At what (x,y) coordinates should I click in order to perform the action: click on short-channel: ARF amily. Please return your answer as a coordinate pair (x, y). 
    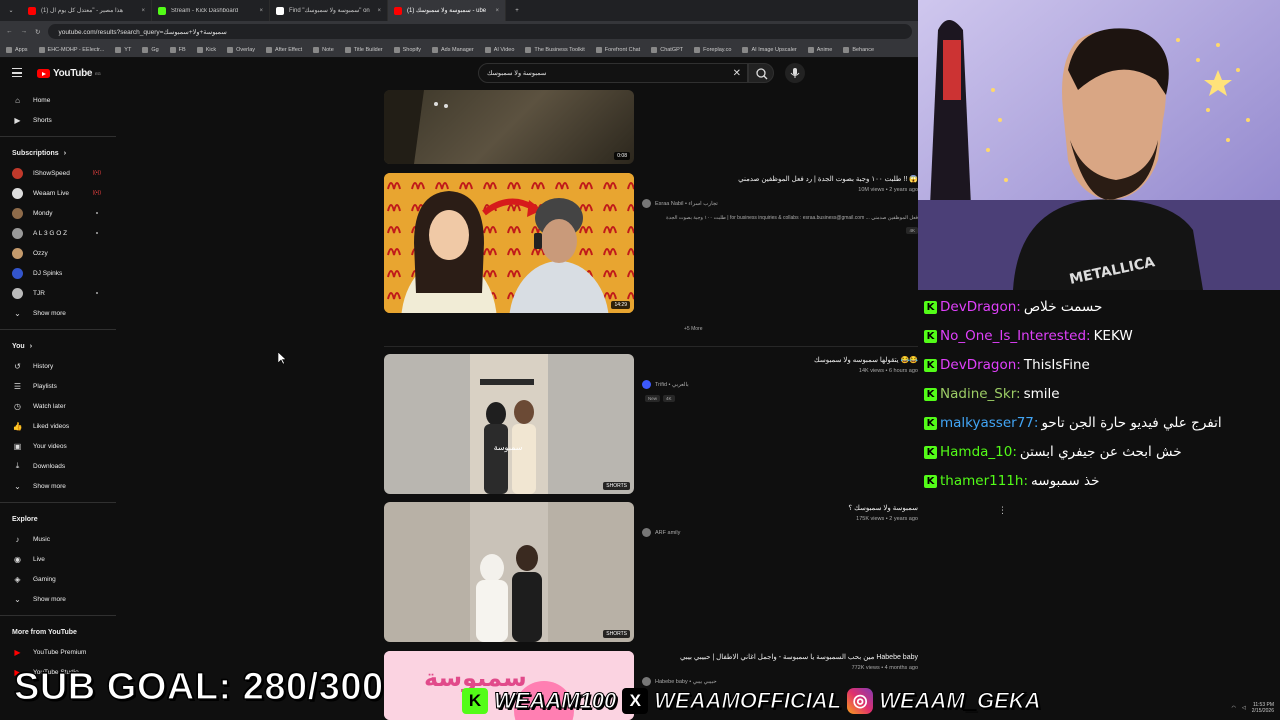
    Looking at the image, I should click on (780, 532).